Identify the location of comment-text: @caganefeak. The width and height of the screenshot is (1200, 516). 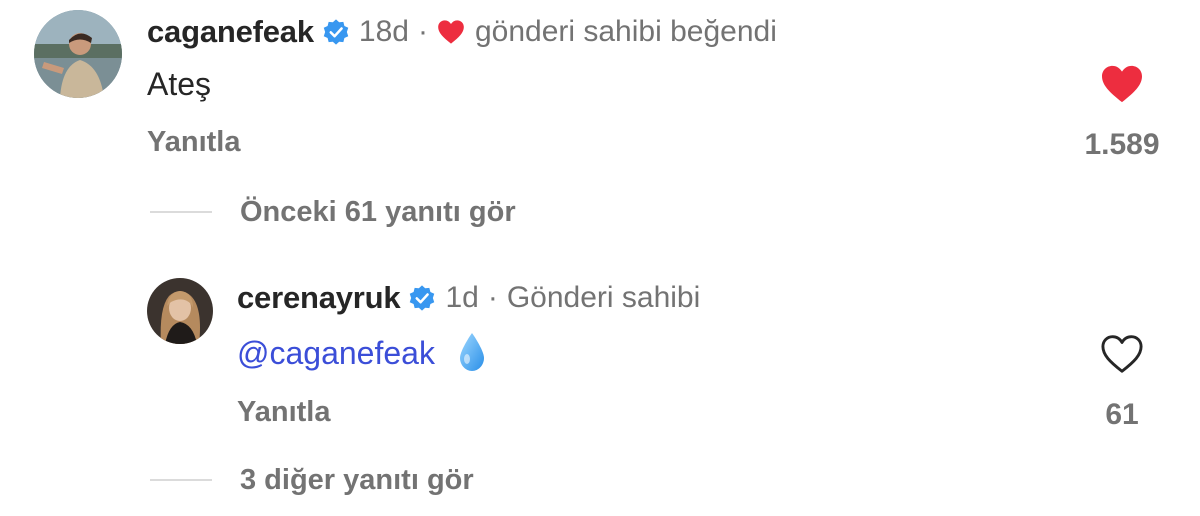
(362, 352).